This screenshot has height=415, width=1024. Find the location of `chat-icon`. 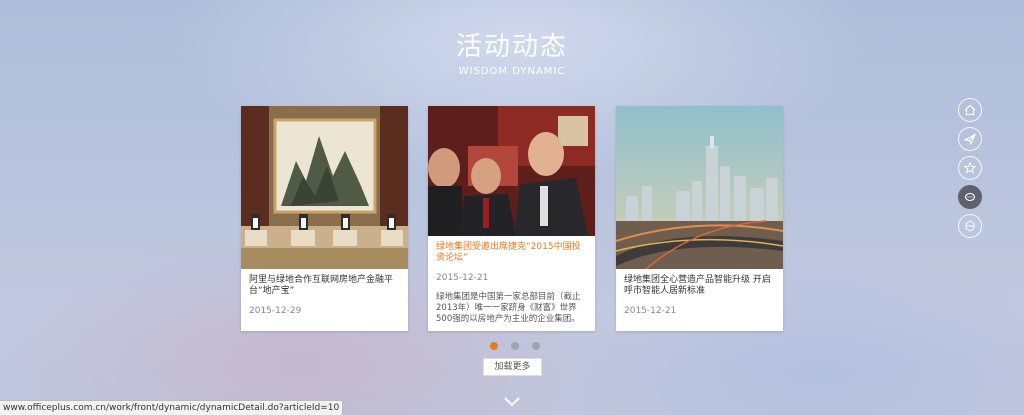

chat-icon is located at coordinates (970, 197).